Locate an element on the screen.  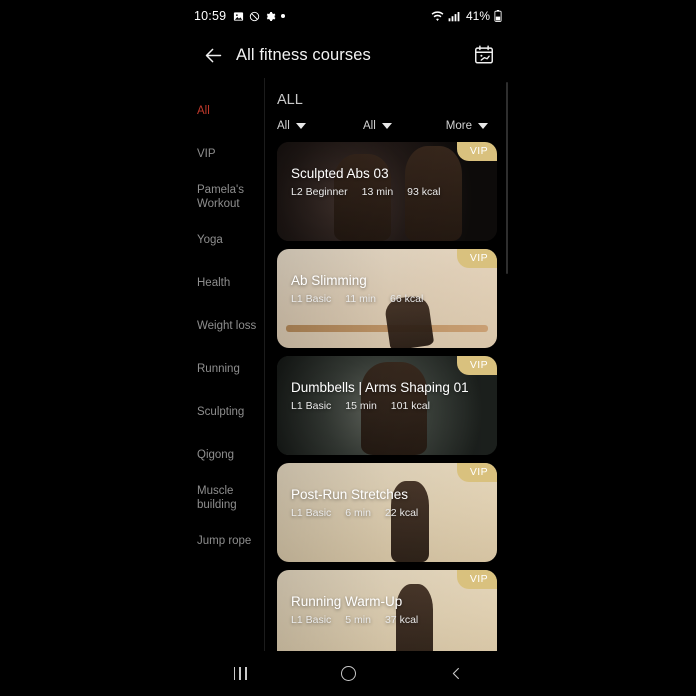
course-title: Dumbbells | Arms Shaping 01 is located at coordinates (380, 387).